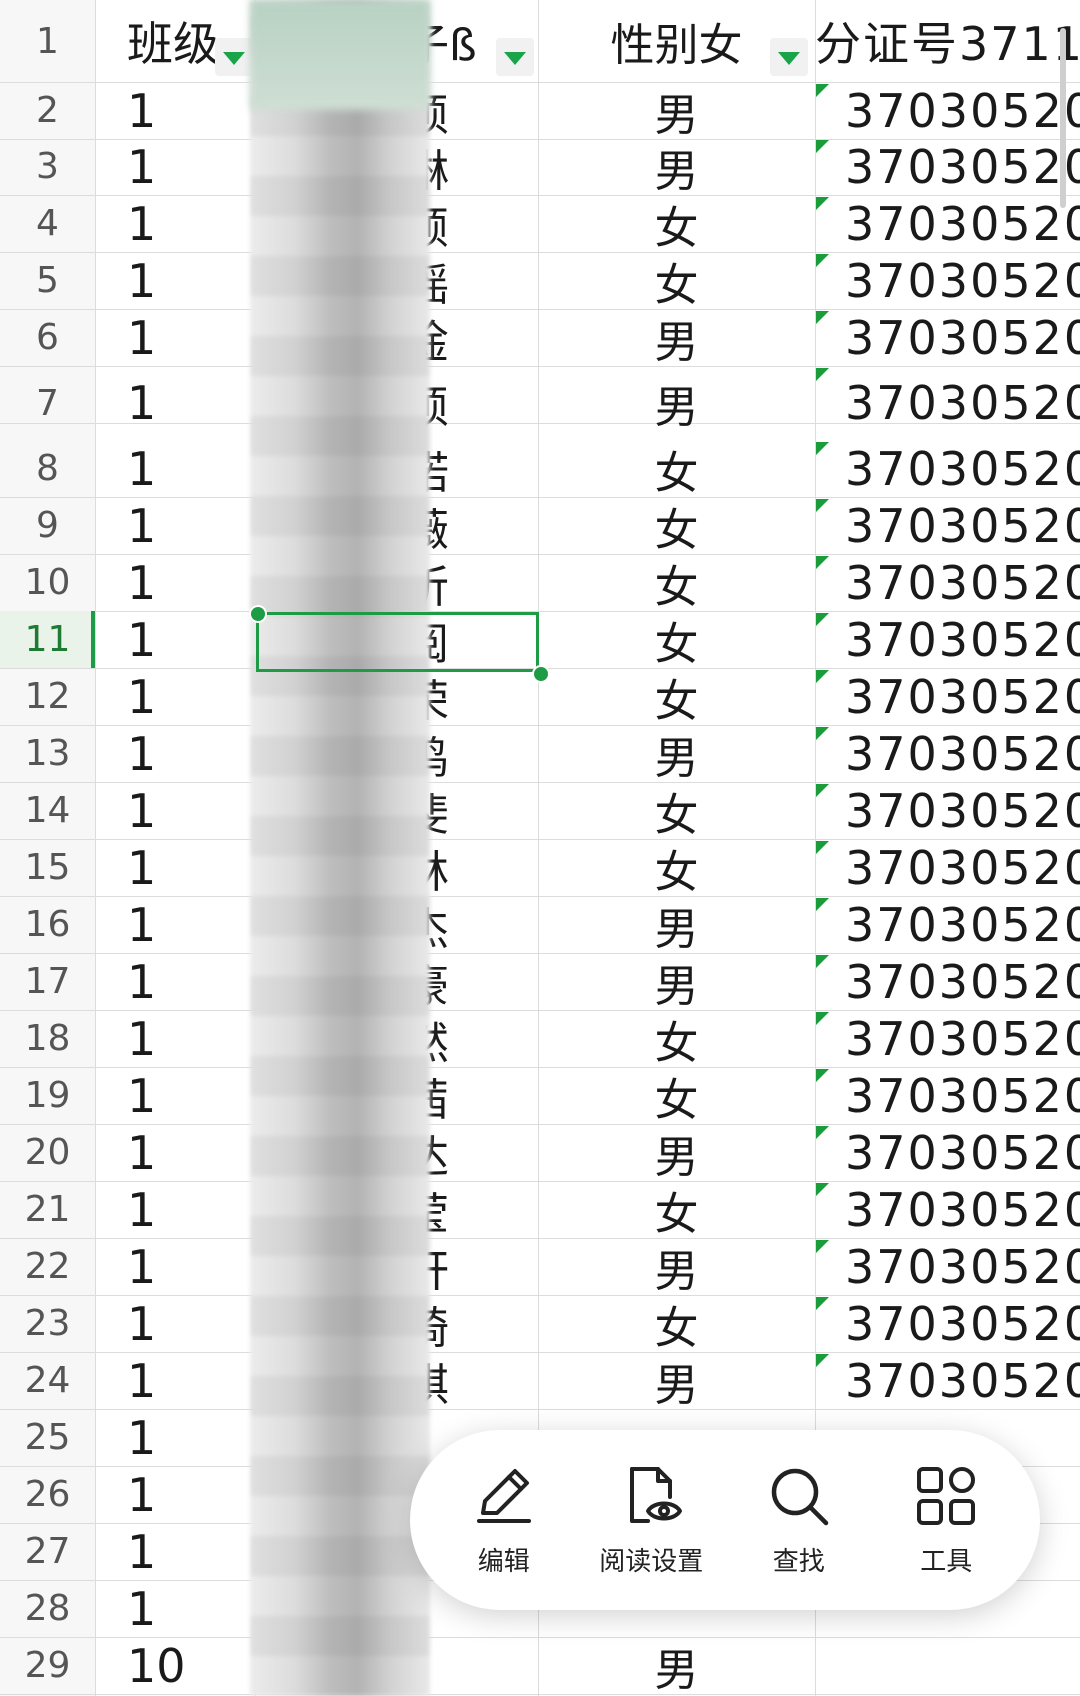 This screenshot has width=1080, height=1696. What do you see at coordinates (47, 1608) in the screenshot?
I see `row-number: 28` at bounding box center [47, 1608].